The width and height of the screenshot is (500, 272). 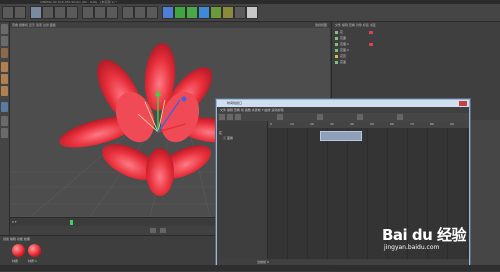 I want to click on tweak-mode-icon, so click(x=4, y=121).